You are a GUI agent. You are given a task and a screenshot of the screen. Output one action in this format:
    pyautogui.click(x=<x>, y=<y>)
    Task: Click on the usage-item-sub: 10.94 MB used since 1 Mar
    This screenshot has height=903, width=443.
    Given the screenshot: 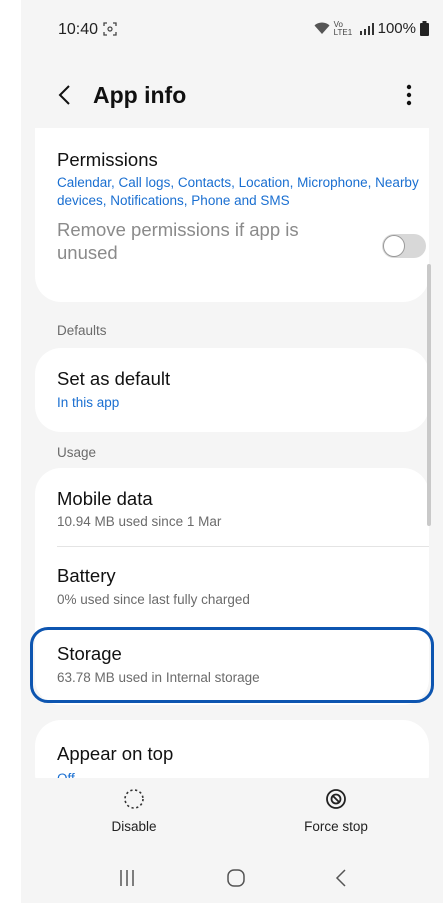 What is the action you would take?
    pyautogui.click(x=139, y=521)
    